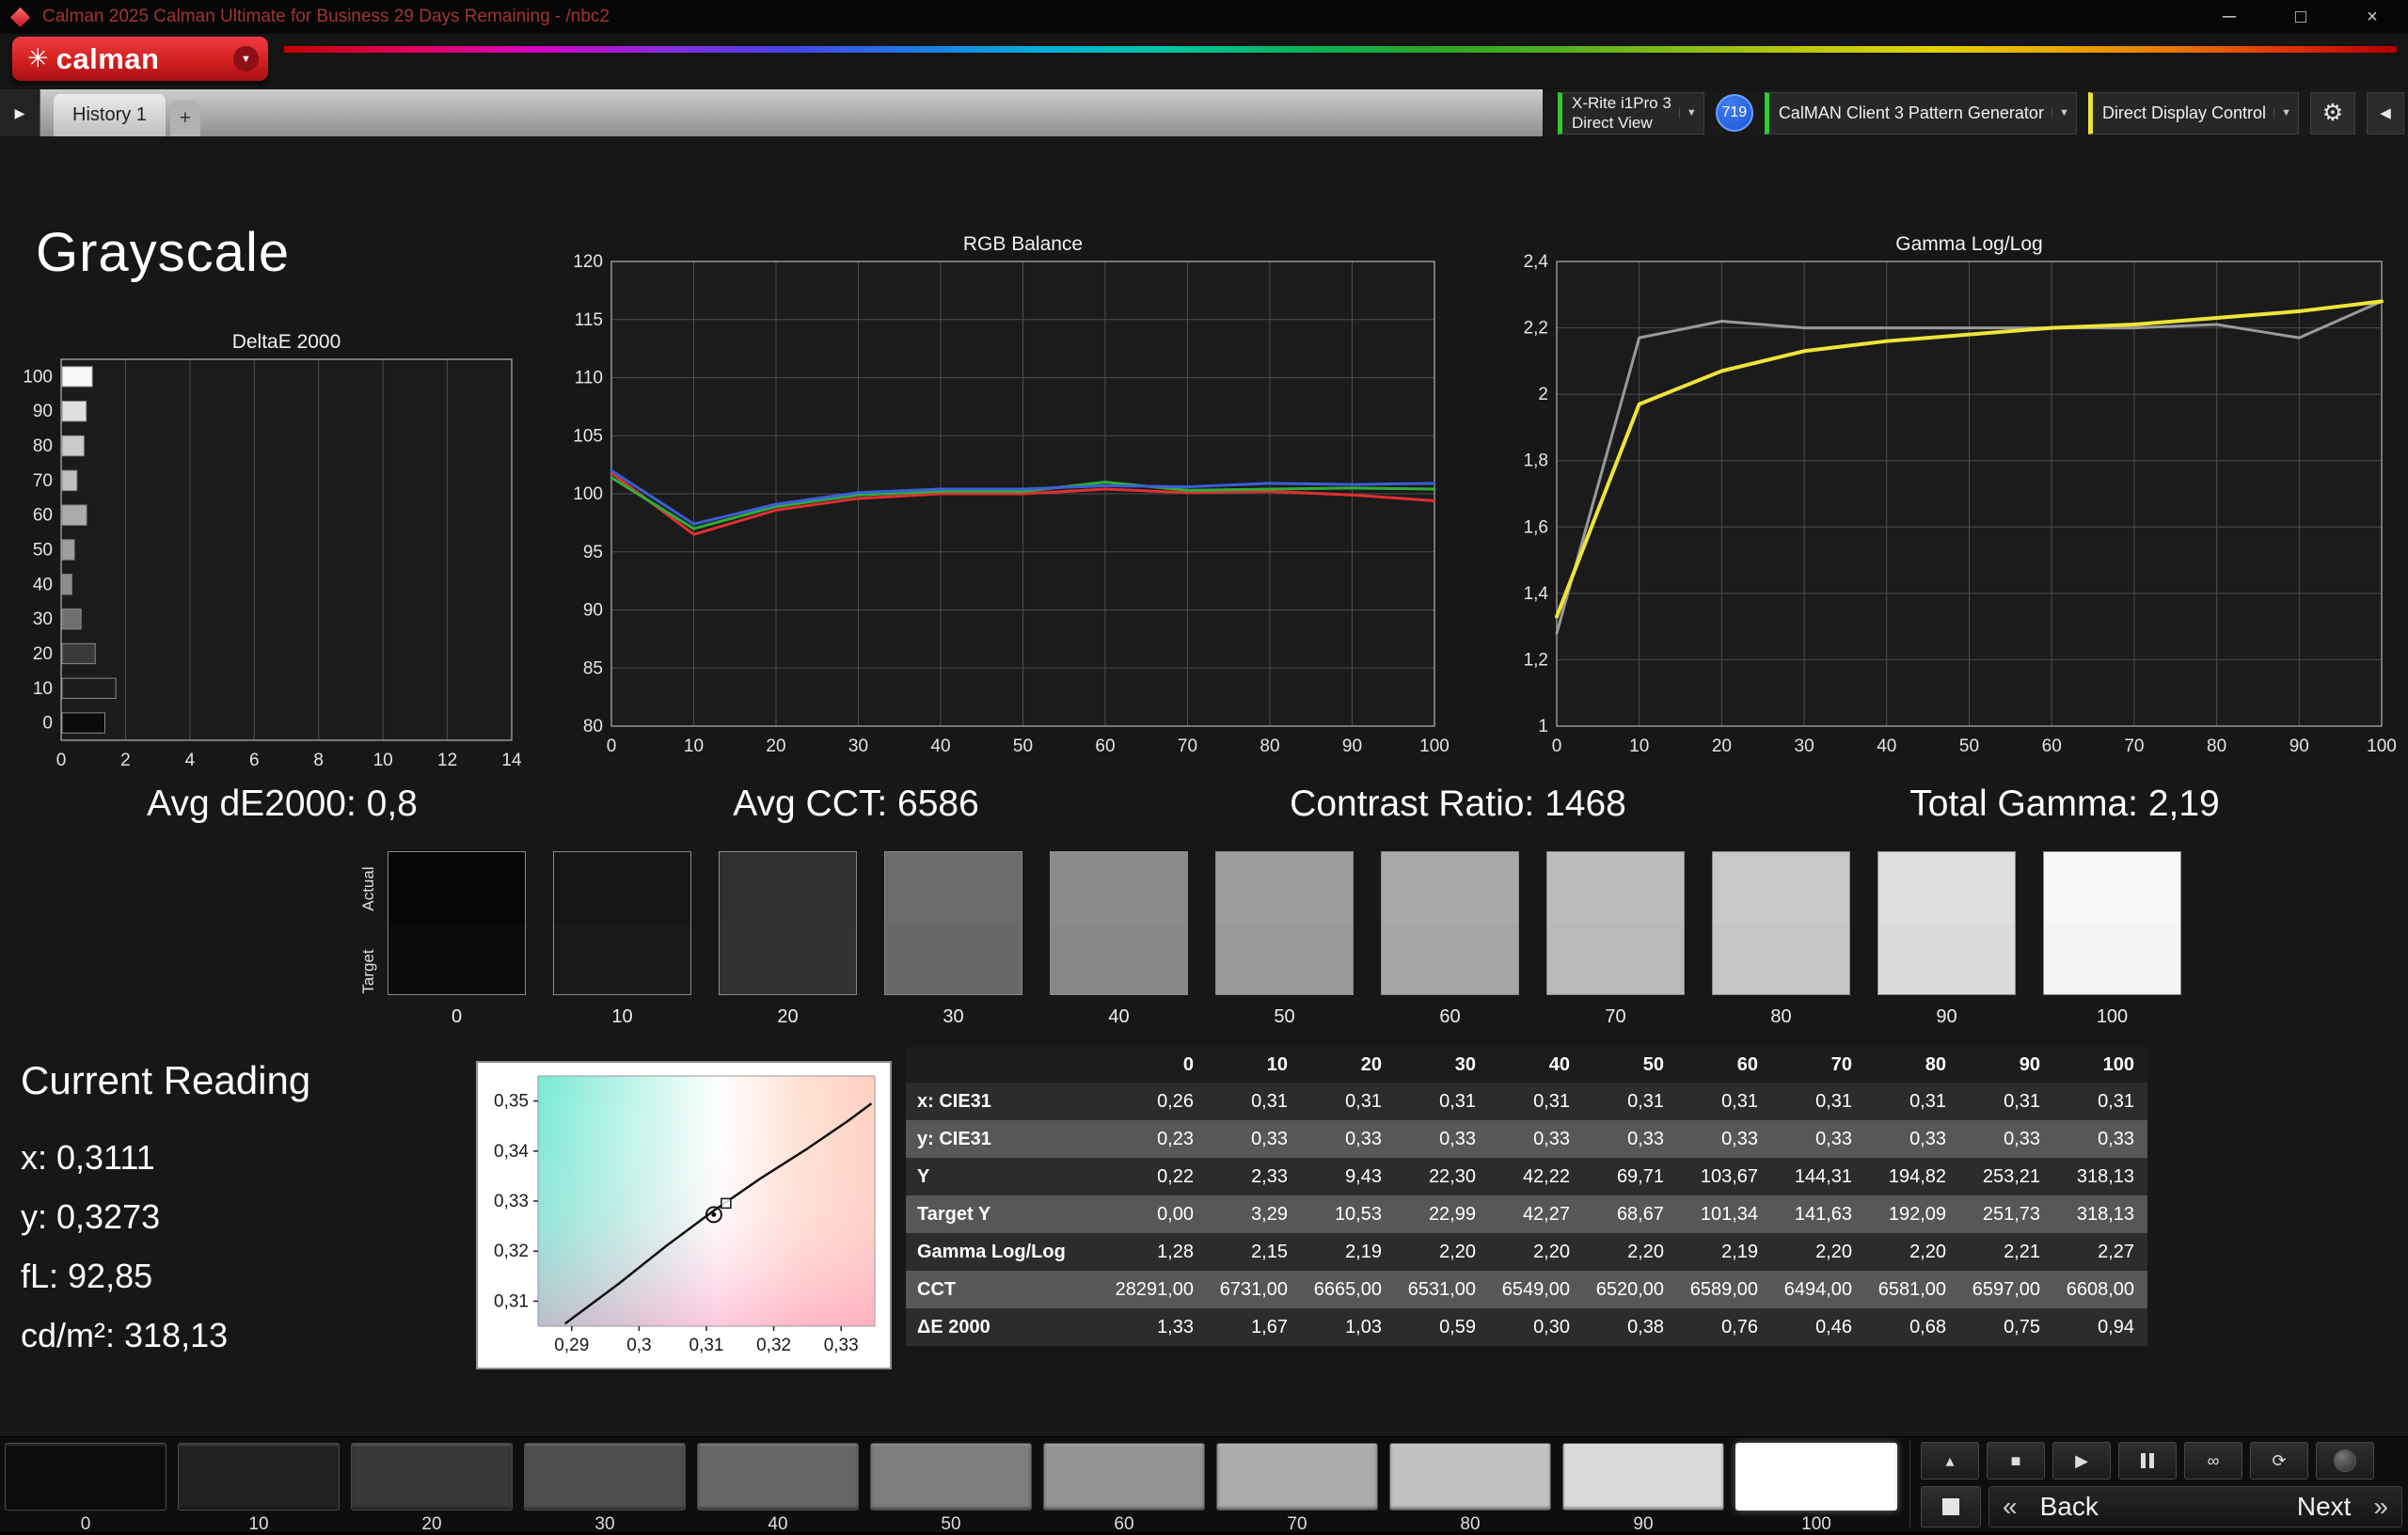  Describe the element at coordinates (1348, 1101) in the screenshot. I see `table-cell: 0,31` at that location.